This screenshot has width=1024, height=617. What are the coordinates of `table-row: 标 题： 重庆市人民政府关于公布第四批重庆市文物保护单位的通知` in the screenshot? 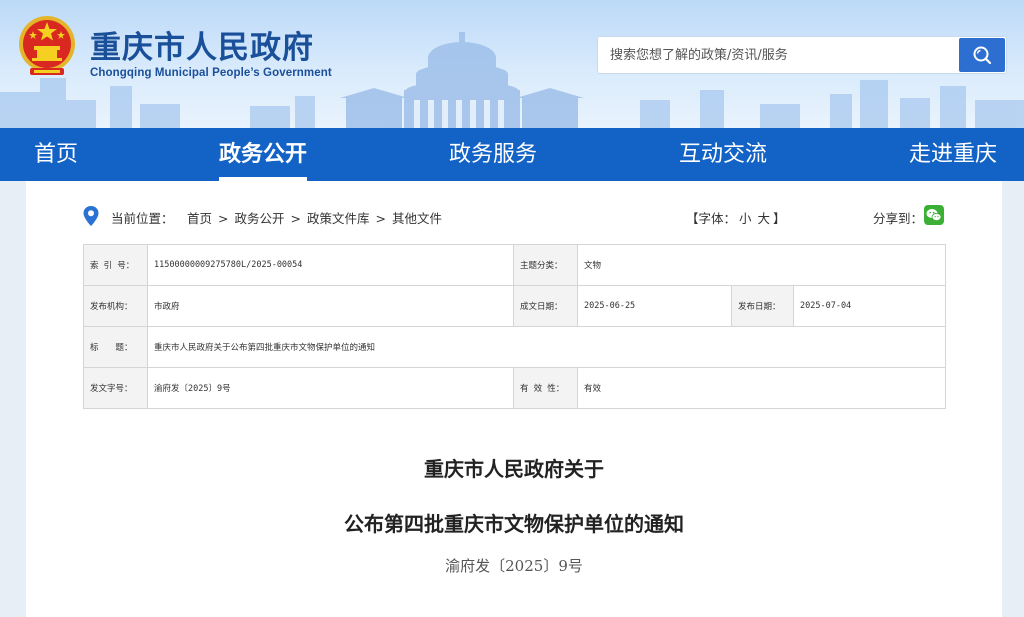 It's located at (514, 347).